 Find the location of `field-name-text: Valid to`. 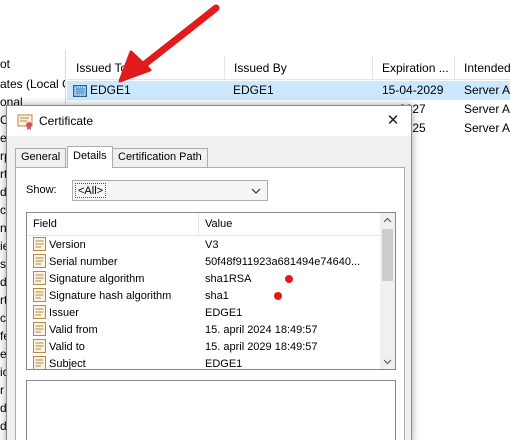

field-name-text: Valid to is located at coordinates (67, 347).